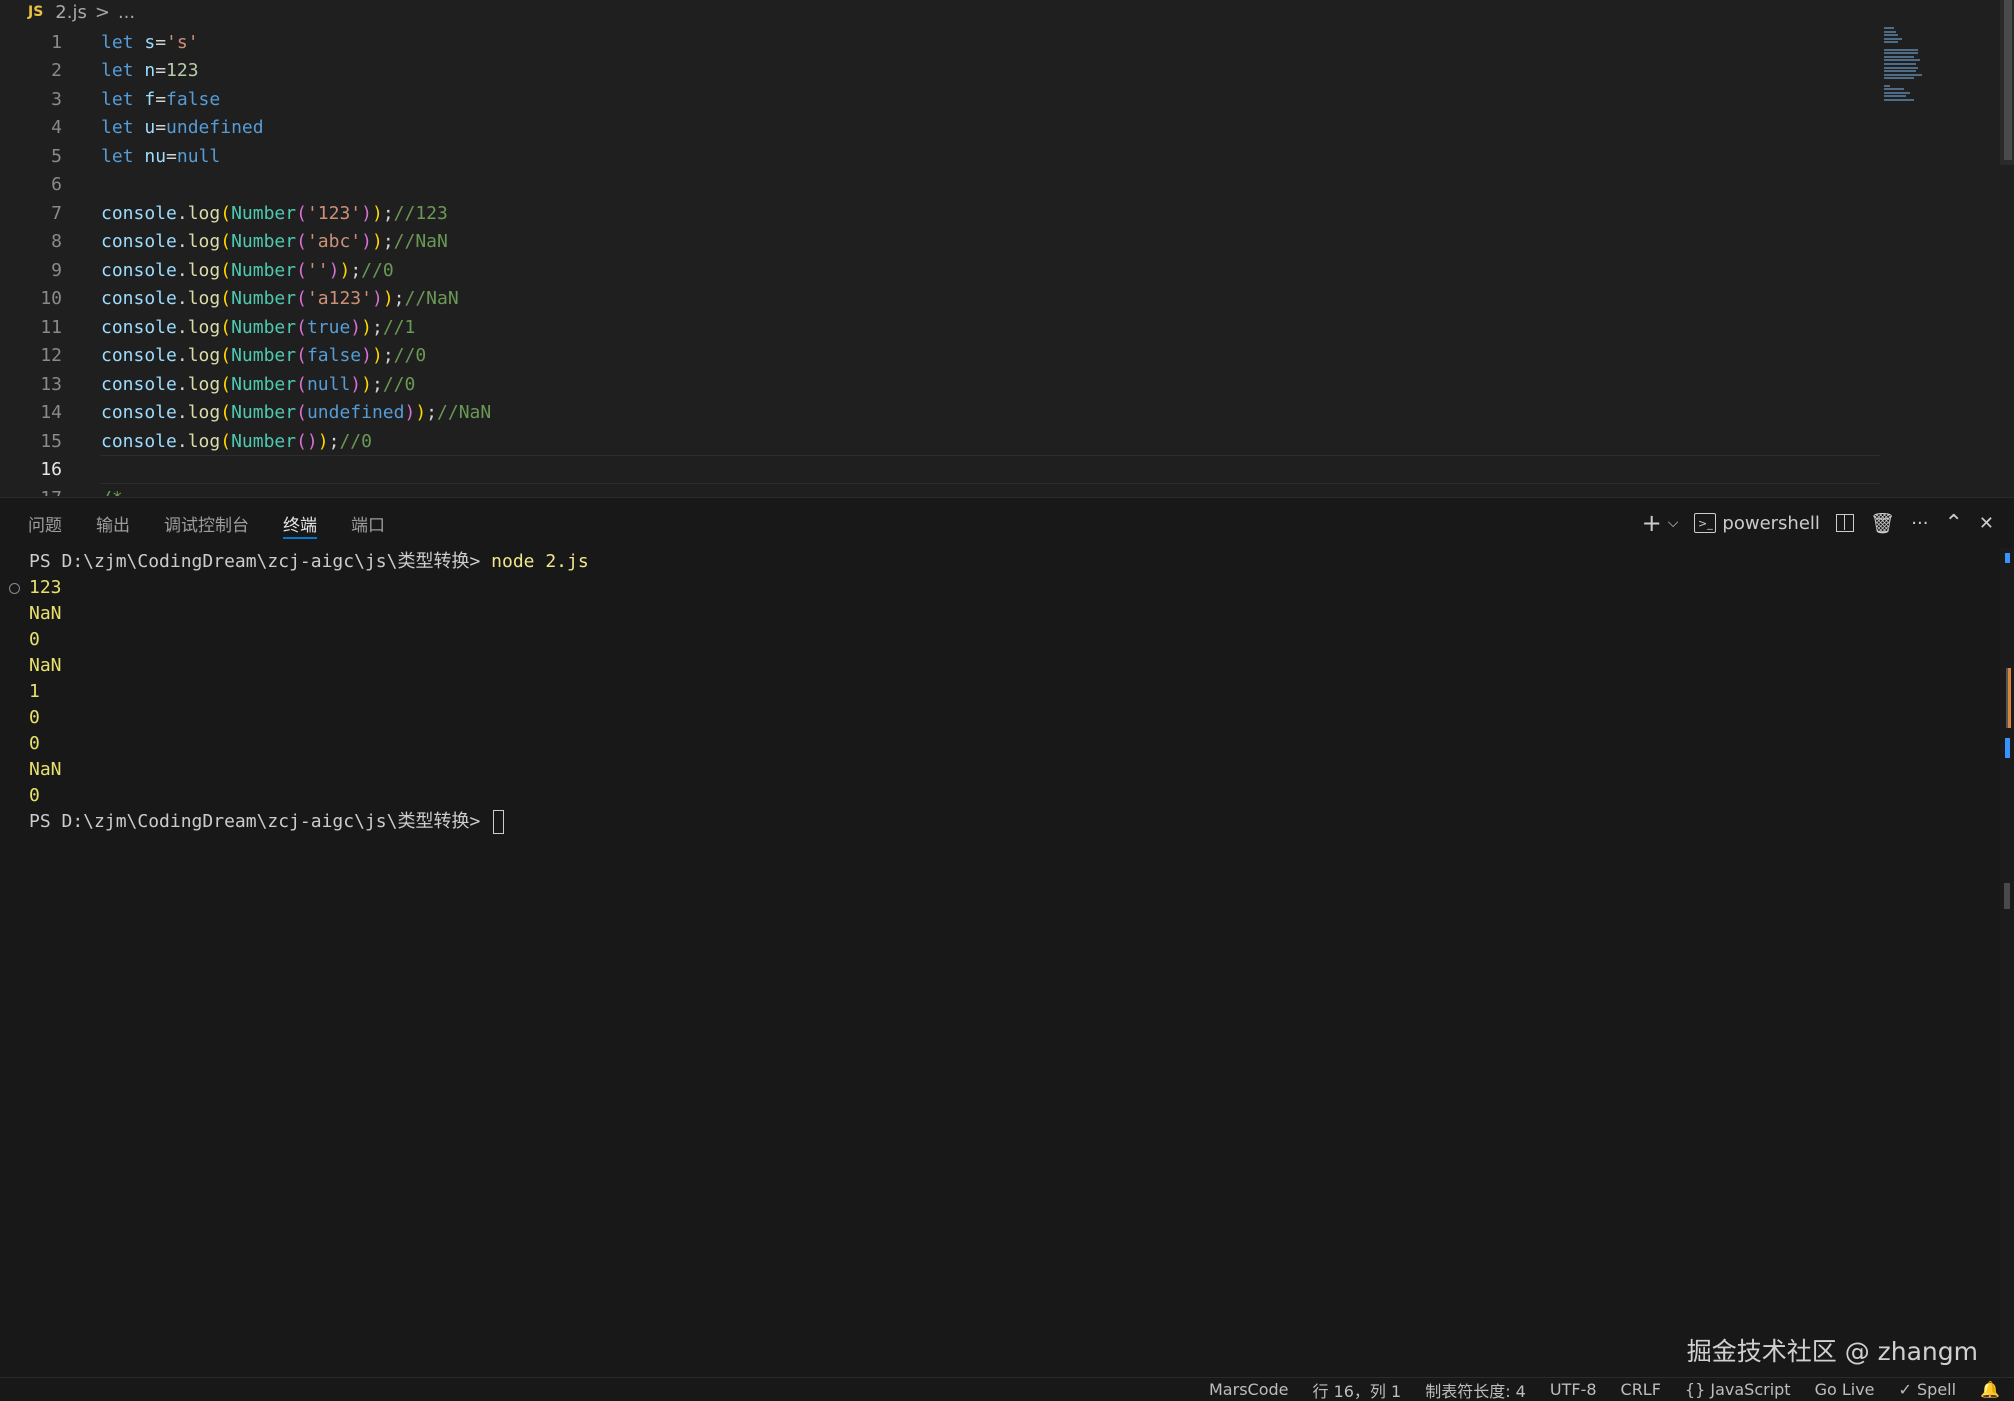 Image resolution: width=2014 pixels, height=1401 pixels. I want to click on code-line: 17 /*, so click(940, 490).